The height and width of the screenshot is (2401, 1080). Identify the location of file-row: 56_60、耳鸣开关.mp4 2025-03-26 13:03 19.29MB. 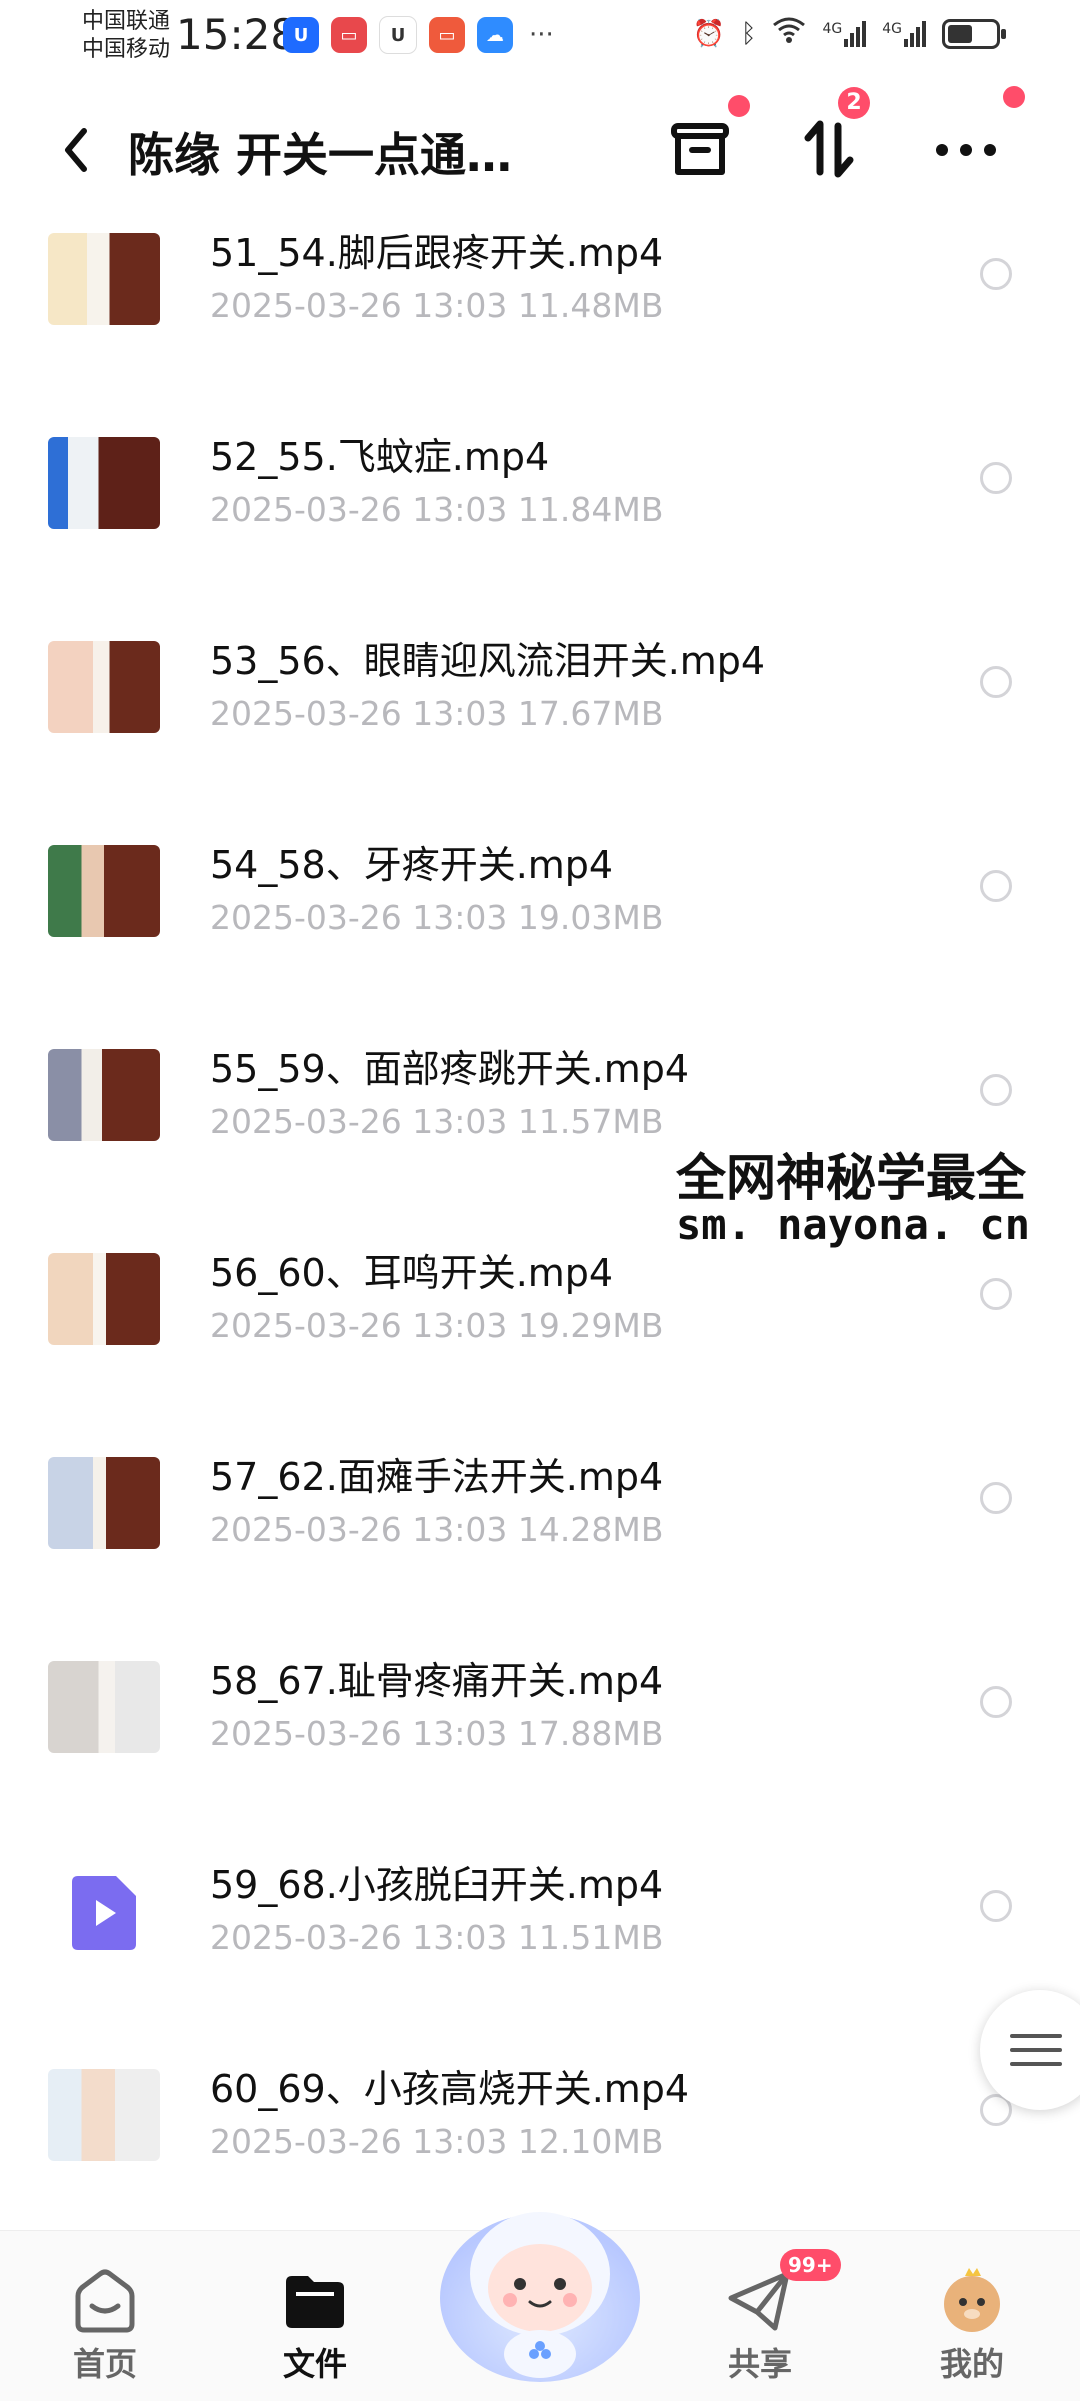
(540, 1322).